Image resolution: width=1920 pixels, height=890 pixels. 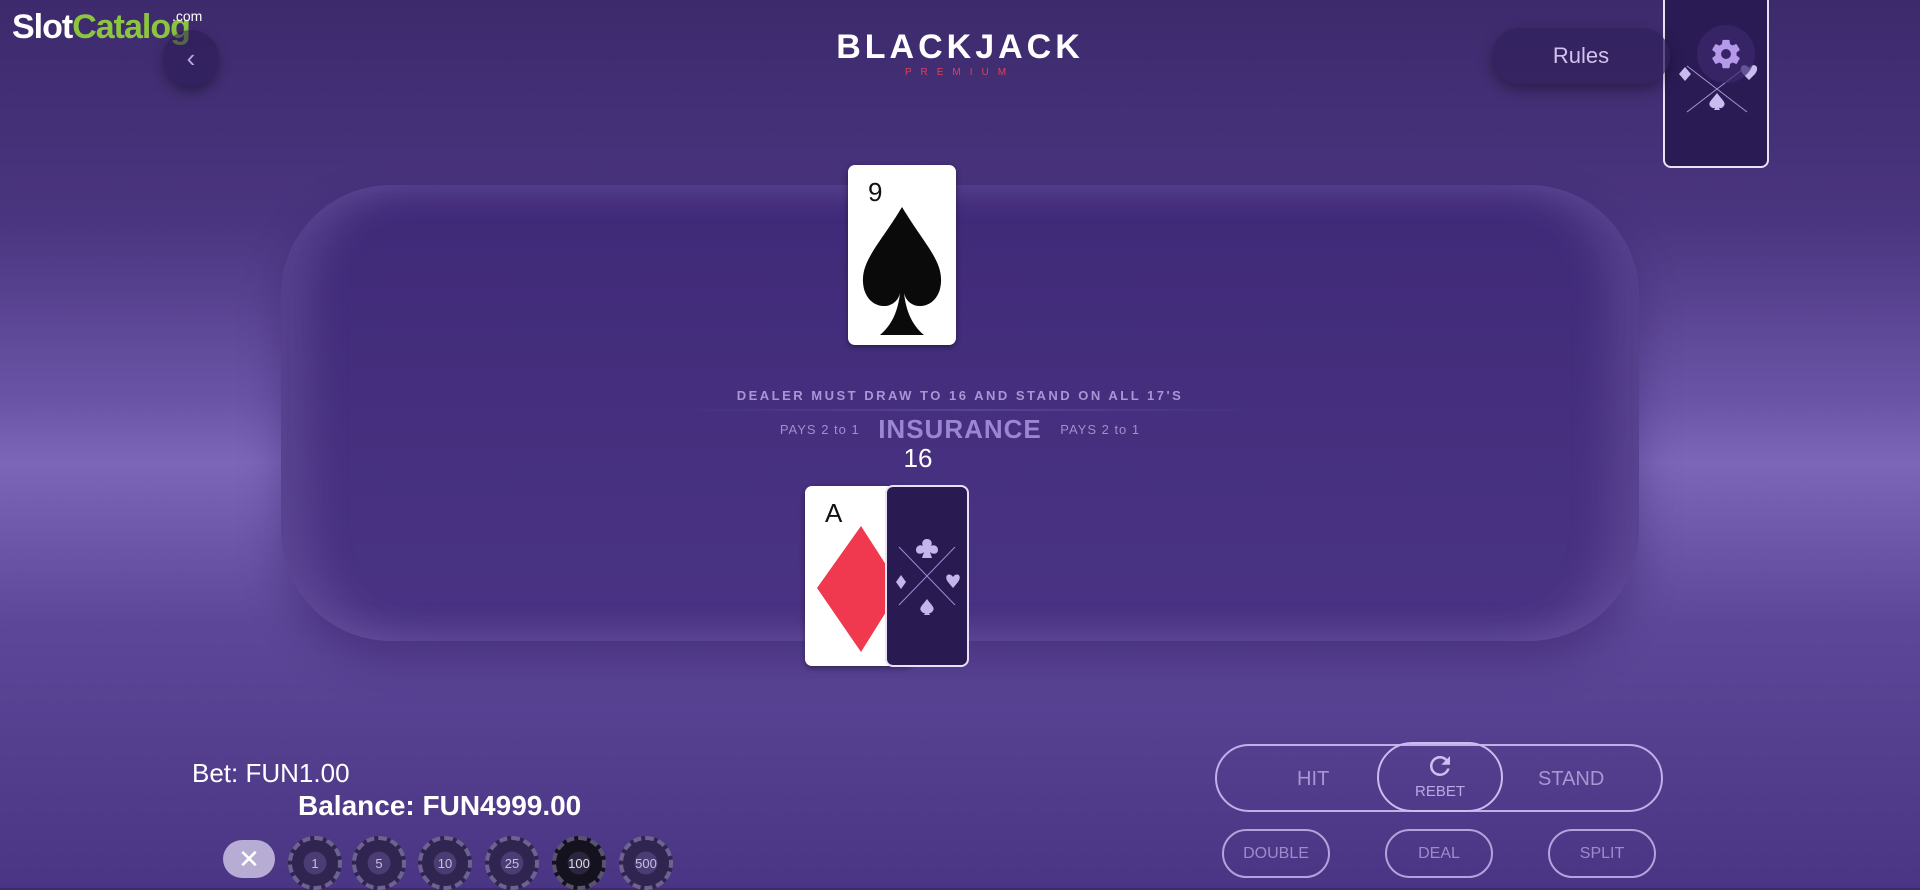 I want to click on clear-bet-button: ✕, so click(x=249, y=859).